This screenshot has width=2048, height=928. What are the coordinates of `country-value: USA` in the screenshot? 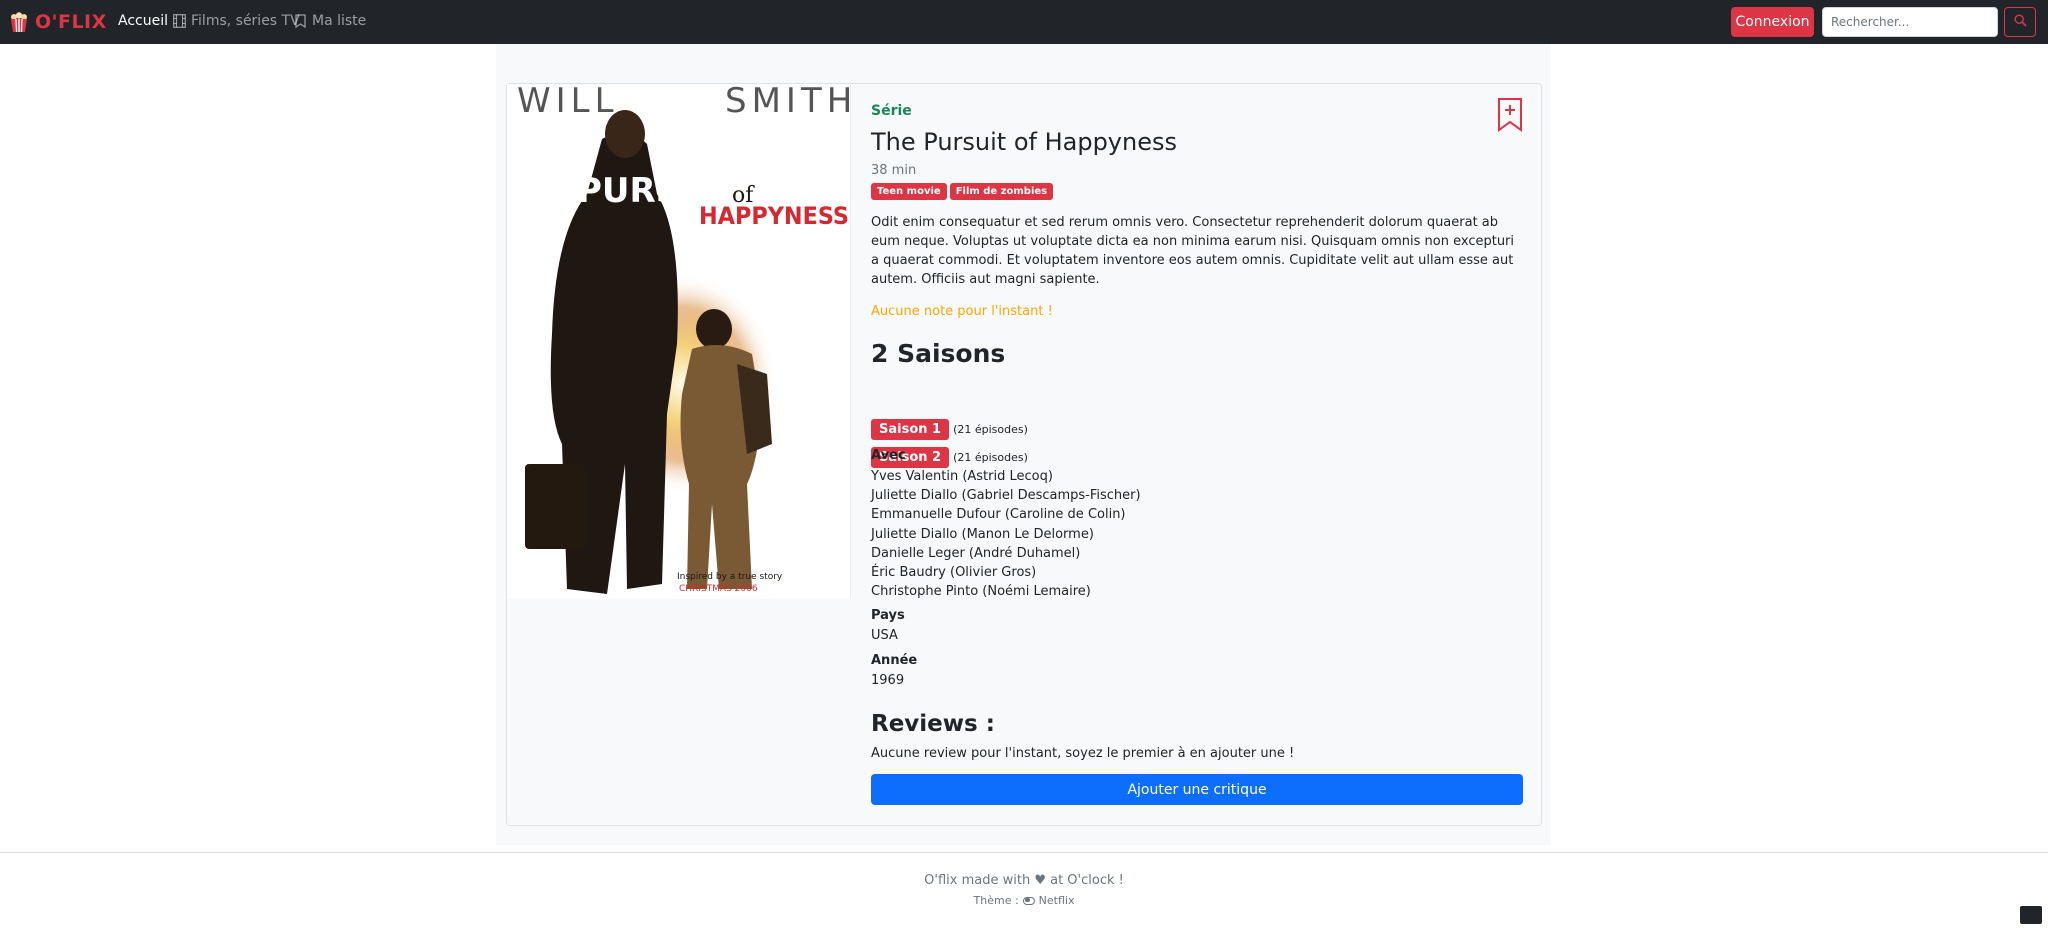 It's located at (884, 635).